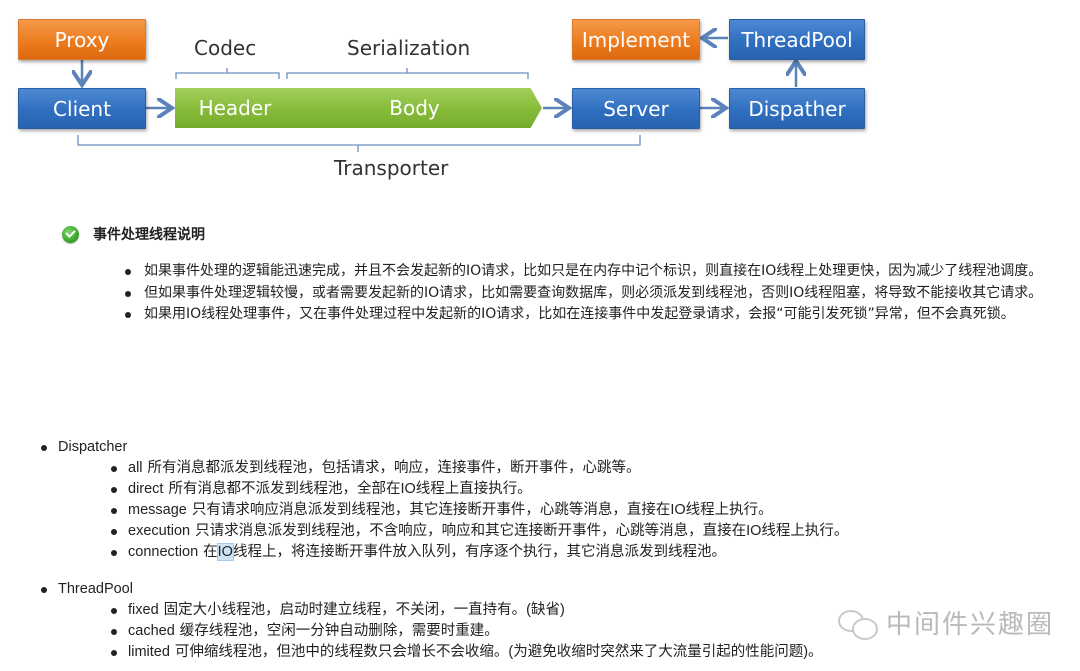  What do you see at coordinates (479, 552) in the screenshot?
I see `option-desc-after: 线程上，将连接断开事件放入队列，有序逐个执行，其它消息派发到线程池。` at bounding box center [479, 552].